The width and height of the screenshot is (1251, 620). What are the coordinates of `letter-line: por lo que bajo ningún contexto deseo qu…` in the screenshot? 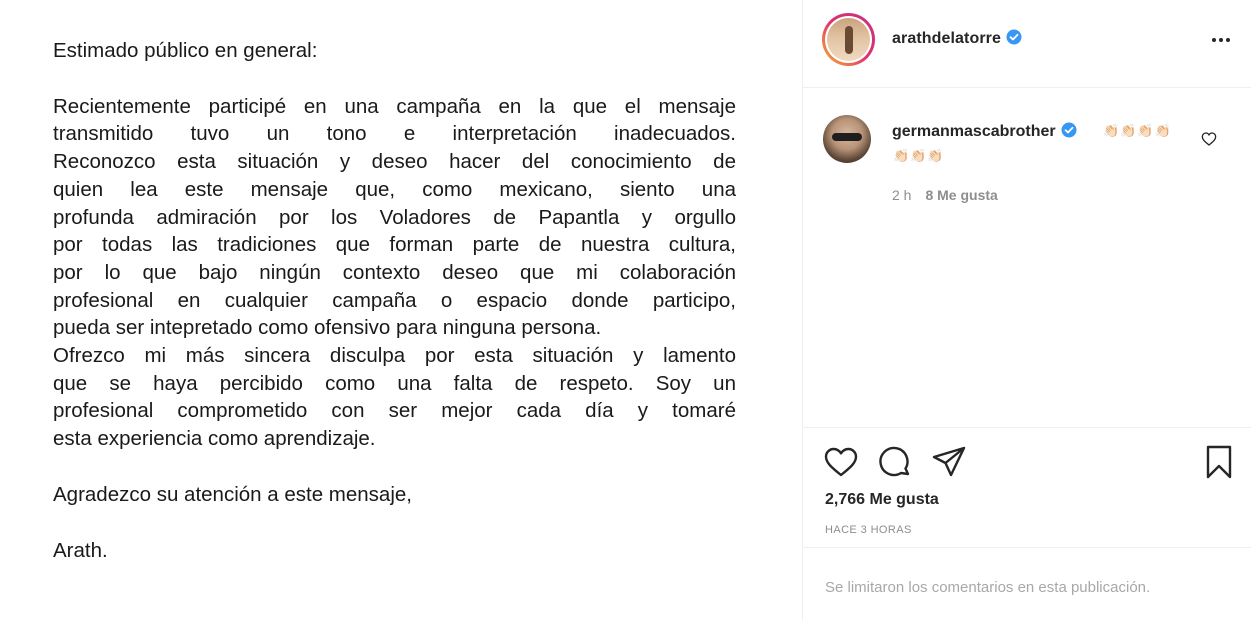 It's located at (394, 272).